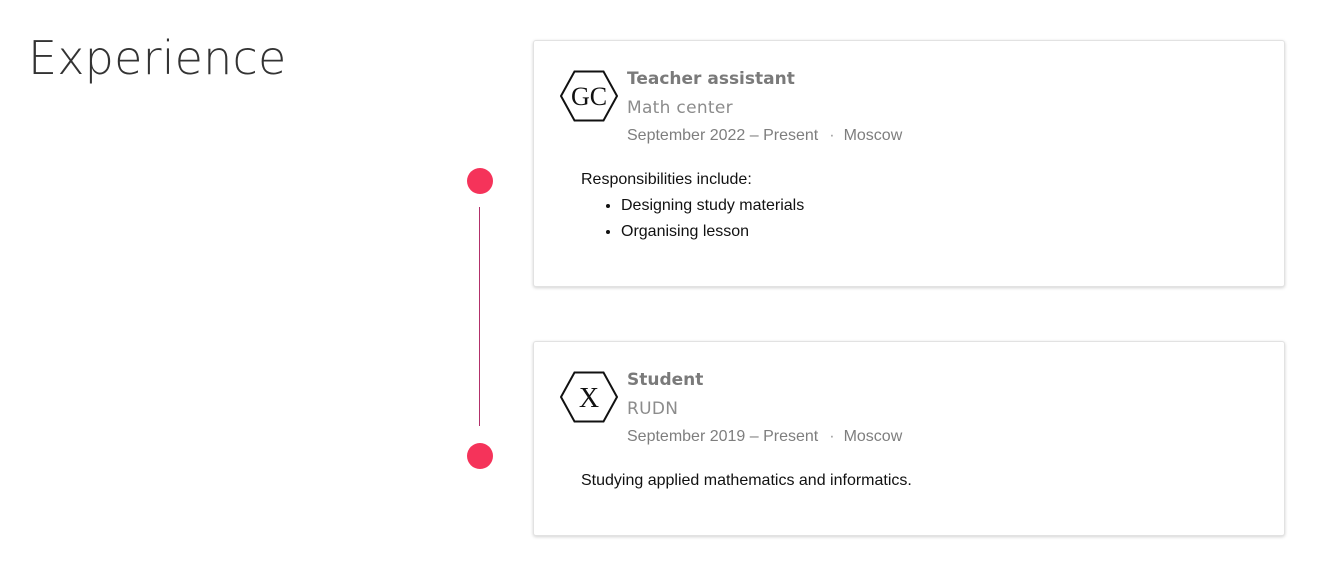 This screenshot has height=578, width=1331. What do you see at coordinates (723, 436) in the screenshot?
I see `job-dates: September 2019 – Present` at bounding box center [723, 436].